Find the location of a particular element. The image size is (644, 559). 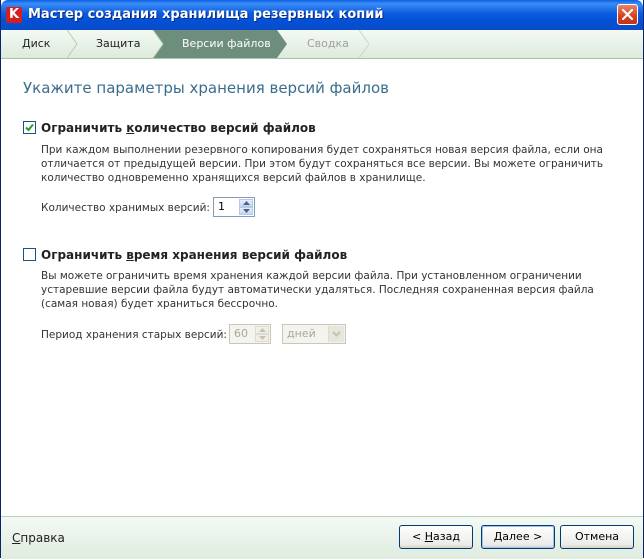

retention-period-stepper: 60 is located at coordinates (250, 334).